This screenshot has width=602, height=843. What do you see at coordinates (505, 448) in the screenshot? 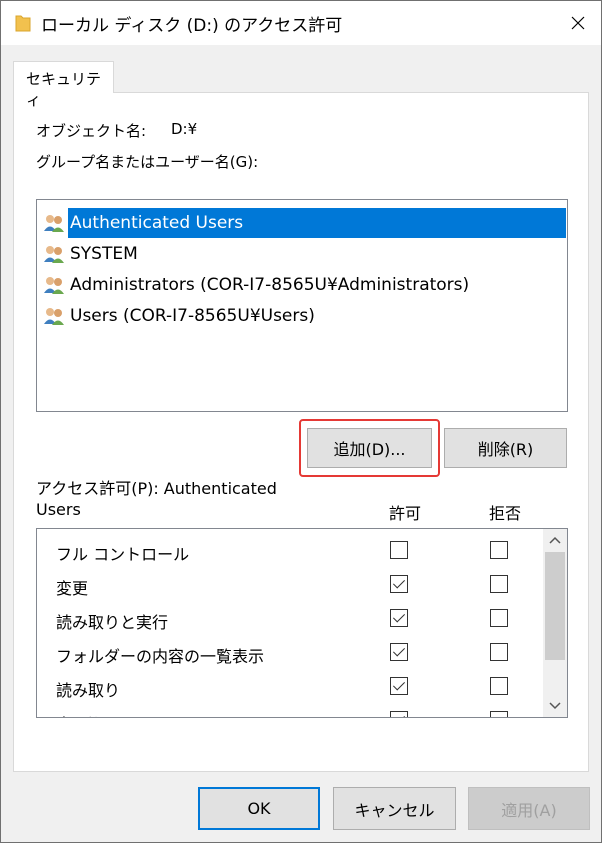
I see `remove-button: 削除(R)` at bounding box center [505, 448].